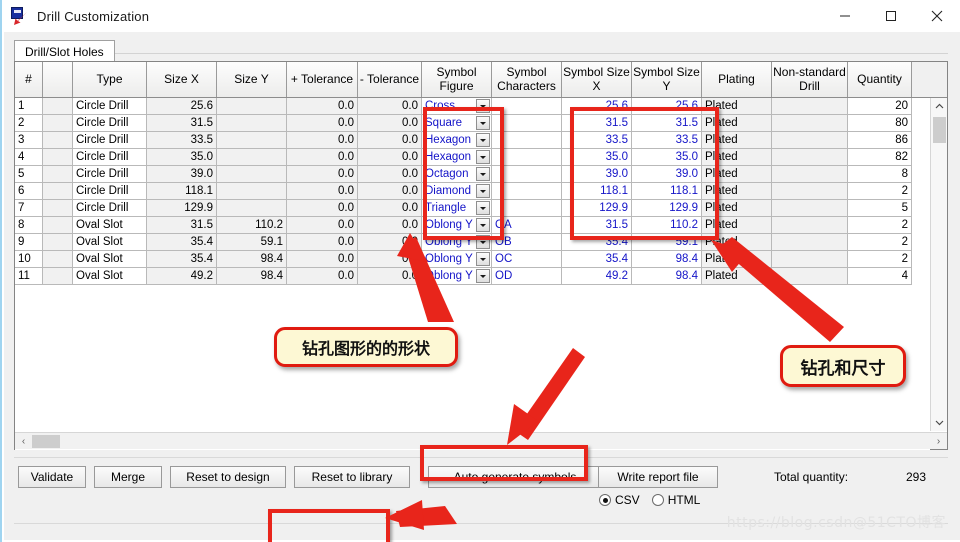 Image resolution: width=960 pixels, height=542 pixels. Describe the element at coordinates (421, 515) in the screenshot. I see `arrow-library-drill-report` at that location.